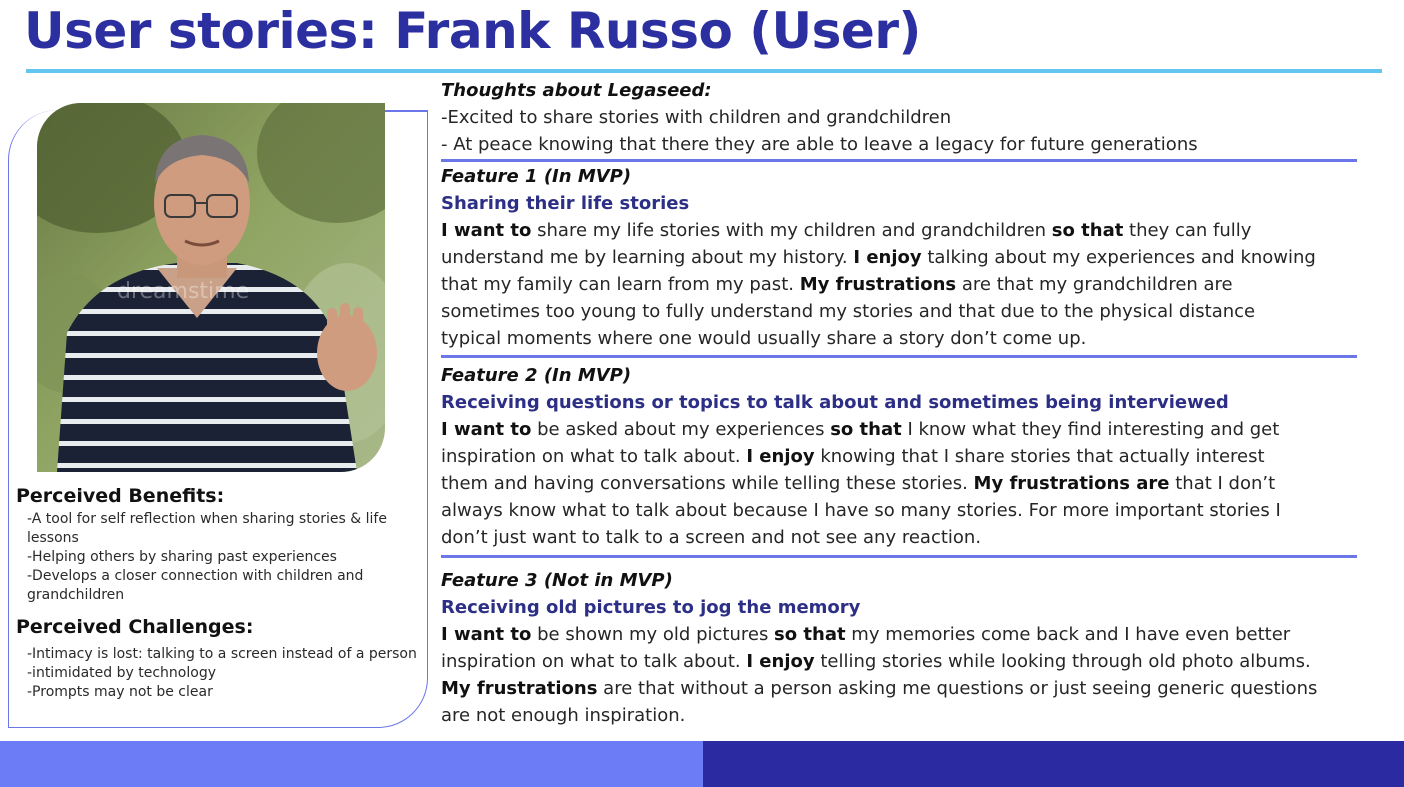  What do you see at coordinates (472, 31) in the screenshot?
I see `page-title: User stories: Frank Russo (User)` at bounding box center [472, 31].